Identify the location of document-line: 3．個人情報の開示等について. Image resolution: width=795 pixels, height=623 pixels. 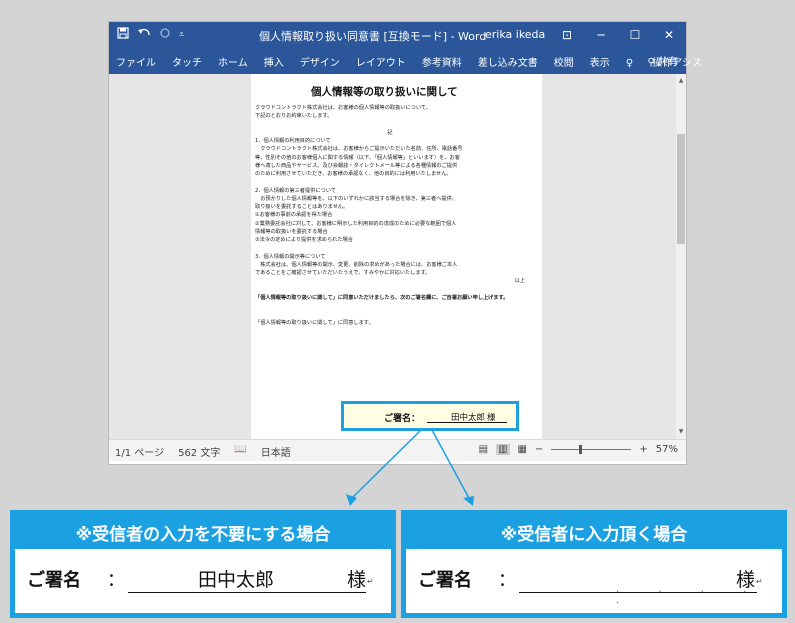
(290, 256).